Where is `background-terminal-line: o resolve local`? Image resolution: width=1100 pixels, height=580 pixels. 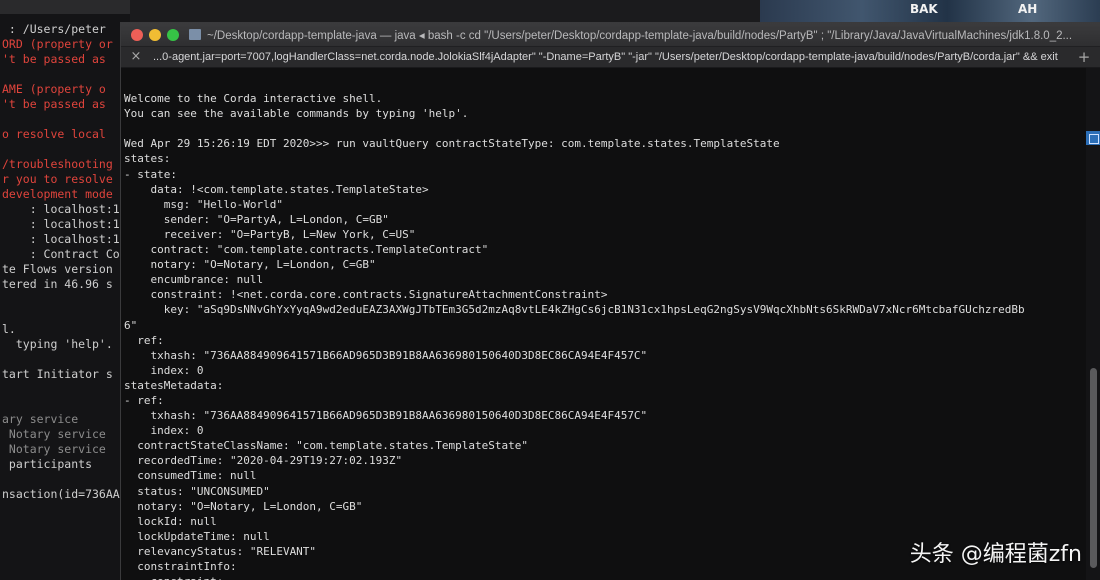 background-terminal-line: o resolve local is located at coordinates (54, 134).